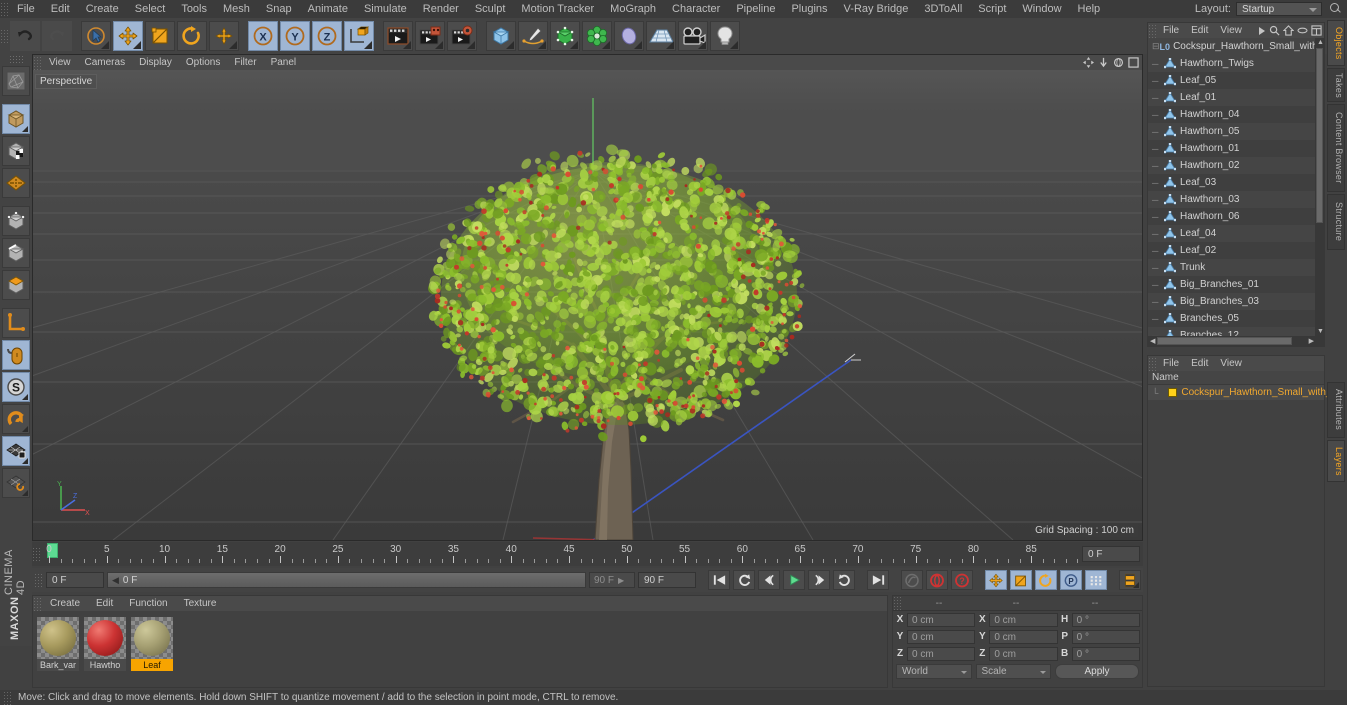  Describe the element at coordinates (597, 36) in the screenshot. I see `add-deformer-button` at that location.